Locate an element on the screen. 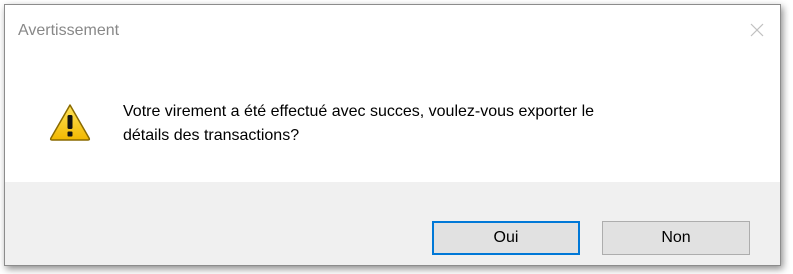 Image resolution: width=793 pixels, height=274 pixels. close-icon is located at coordinates (757, 30).